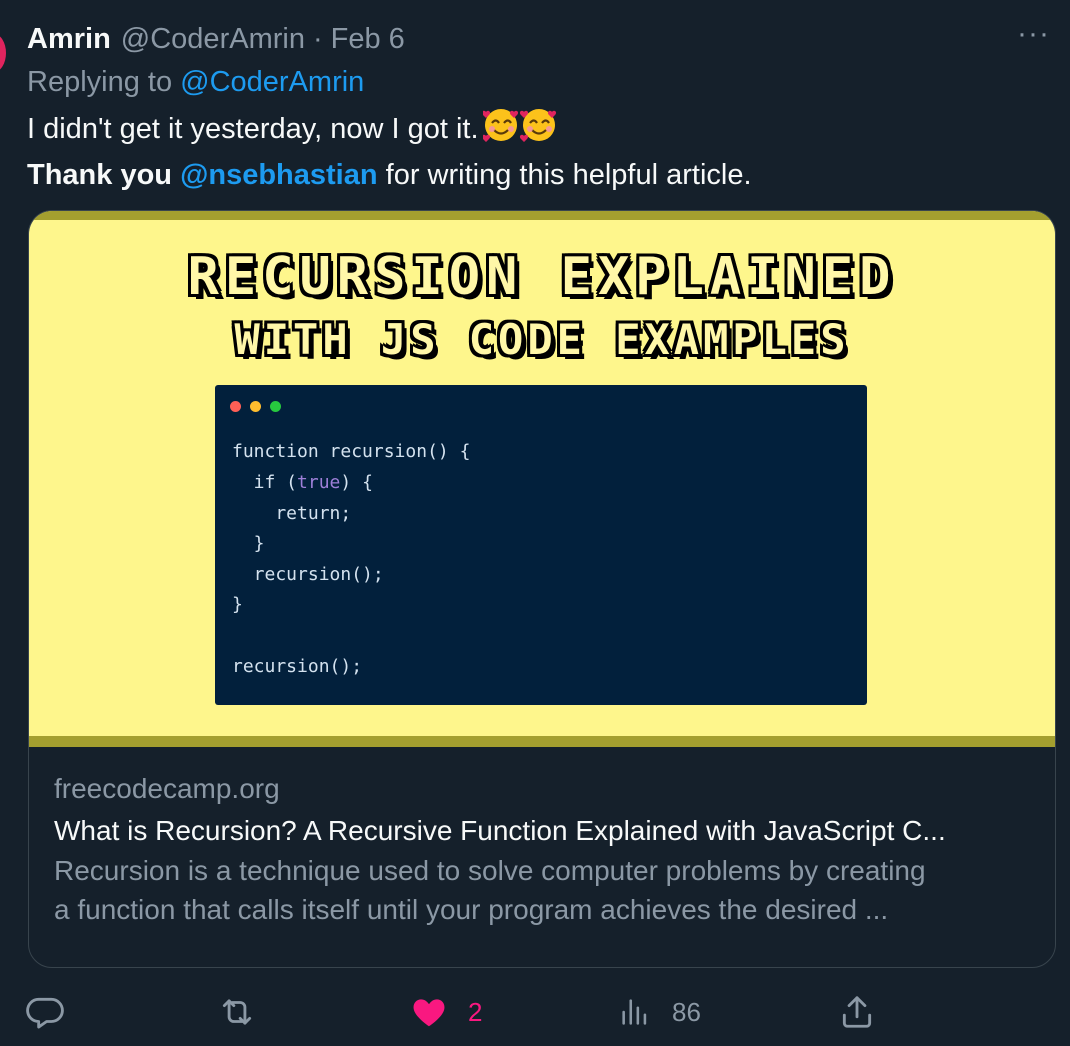  Describe the element at coordinates (542, 339) in the screenshot. I see `image-title-line-2: WITH JS CODE EXAMPLES` at that location.